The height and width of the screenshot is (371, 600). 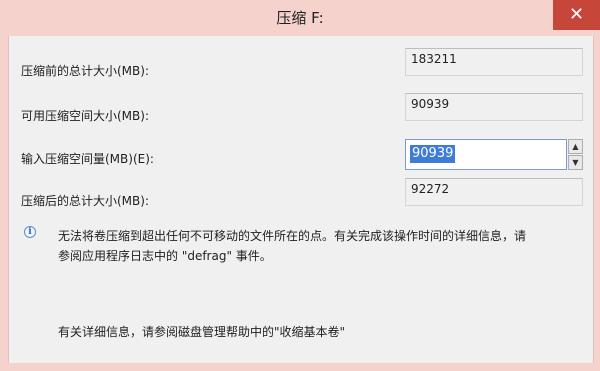 What do you see at coordinates (165, 256) in the screenshot?
I see `info-message-line-2: 参阅应用程序日志中的 "defrag" 事件。` at bounding box center [165, 256].